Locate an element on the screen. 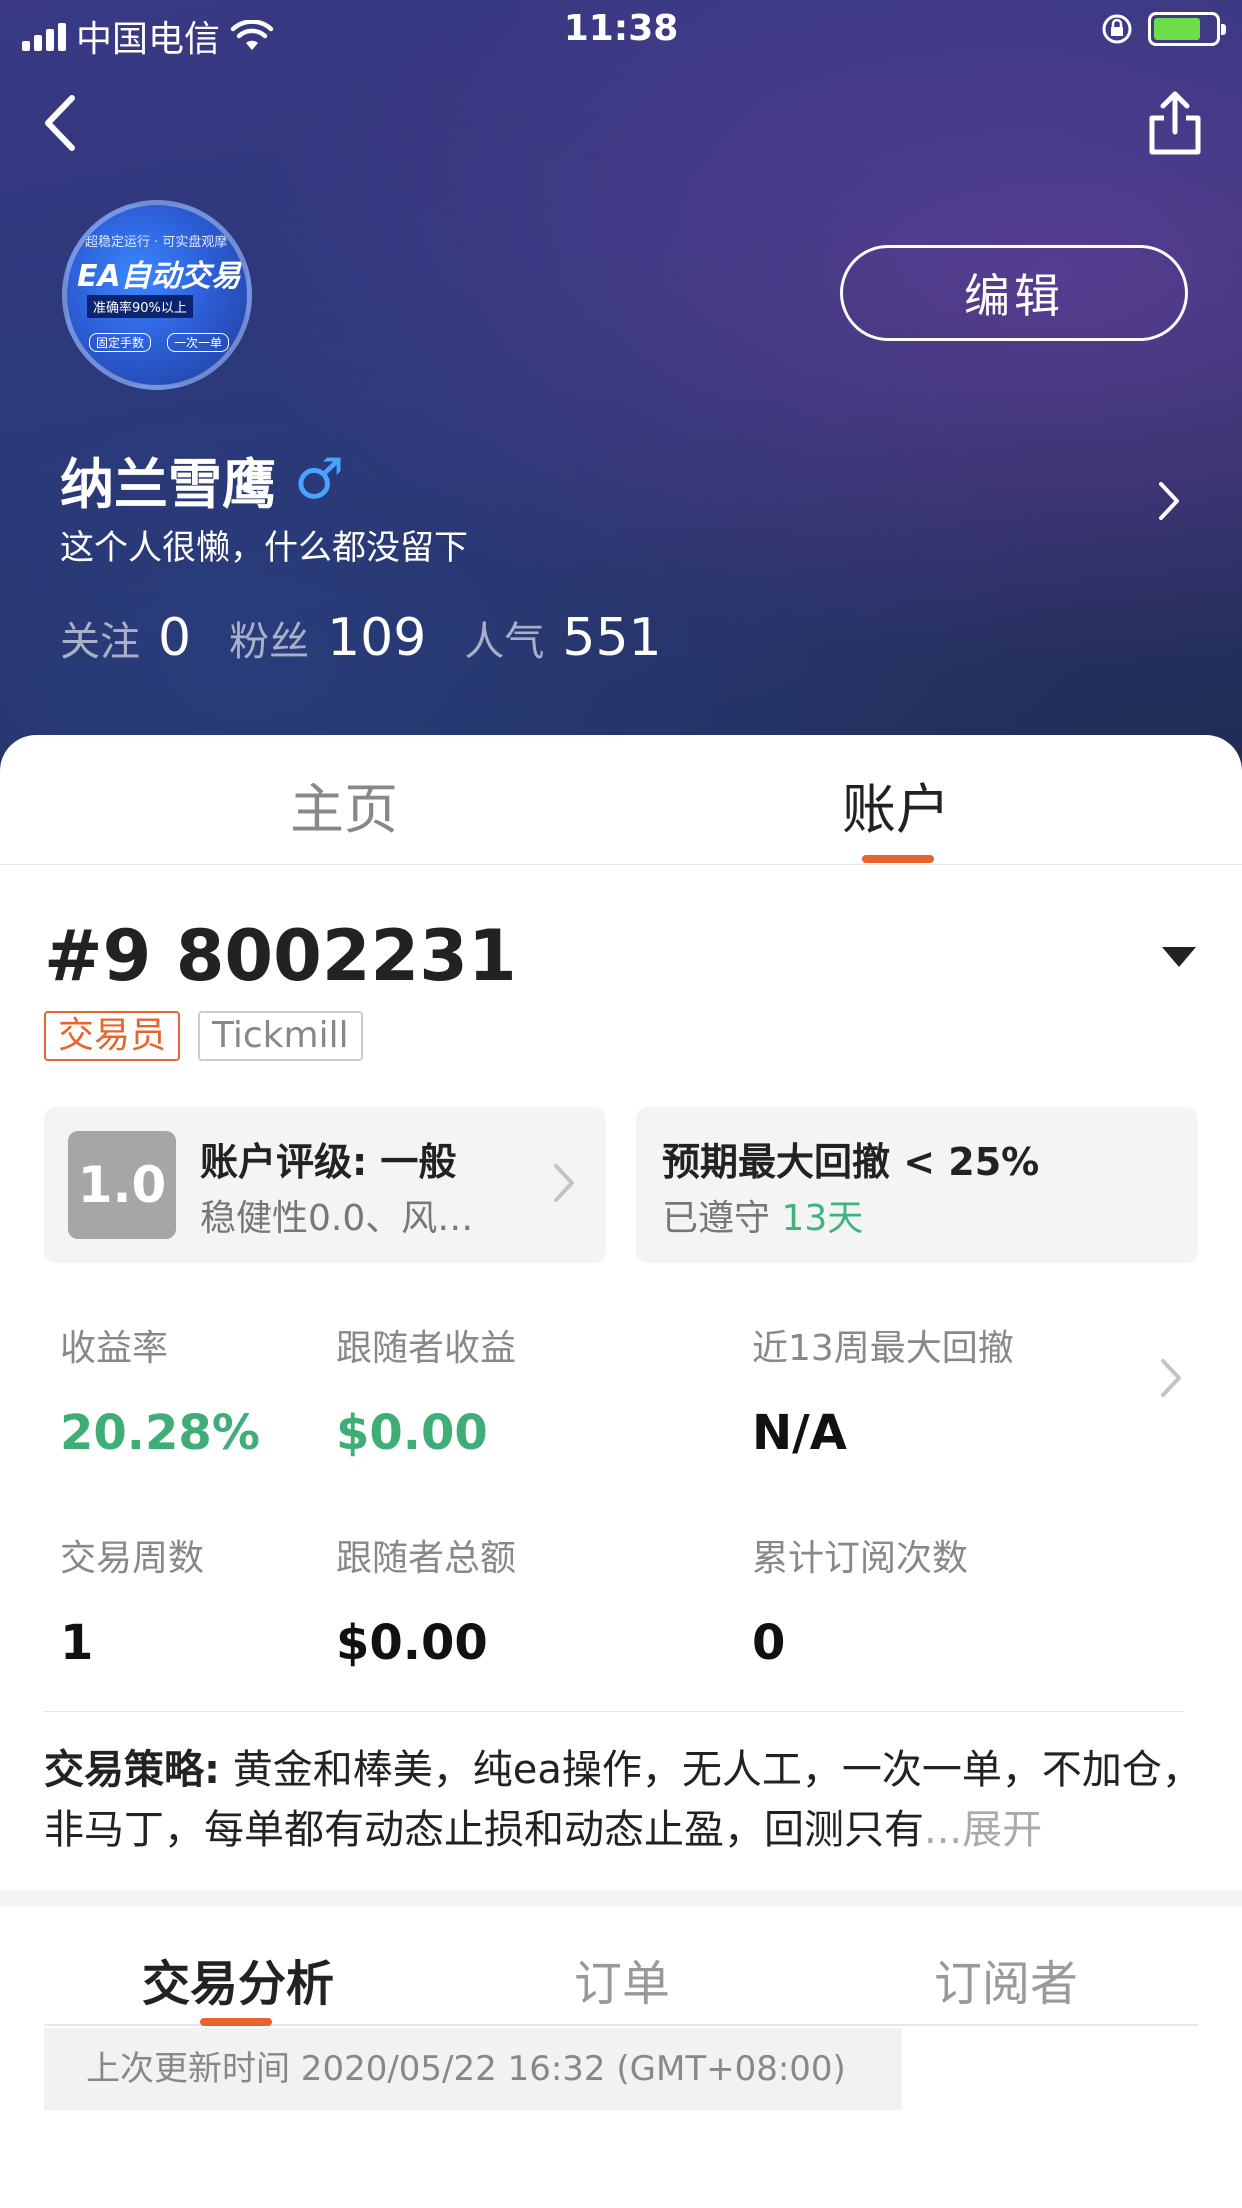 Image resolution: width=1242 pixels, height=2208 pixels. divider is located at coordinates (614, 1711).